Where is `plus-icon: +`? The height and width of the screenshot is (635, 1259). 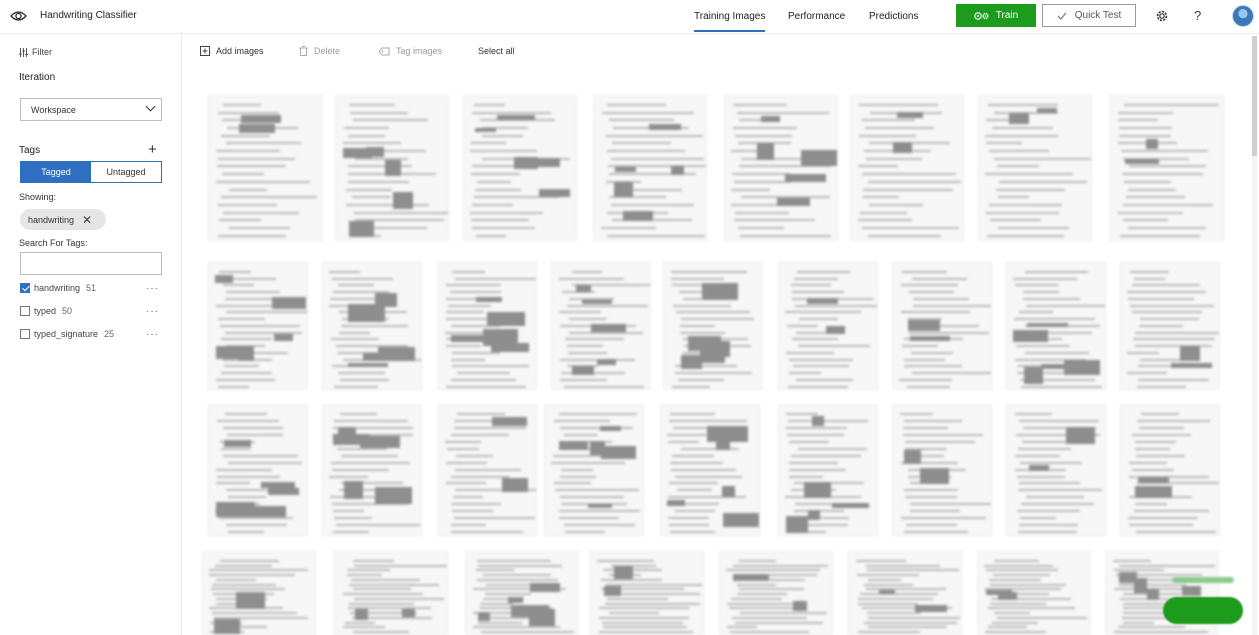
plus-icon: + is located at coordinates (152, 149).